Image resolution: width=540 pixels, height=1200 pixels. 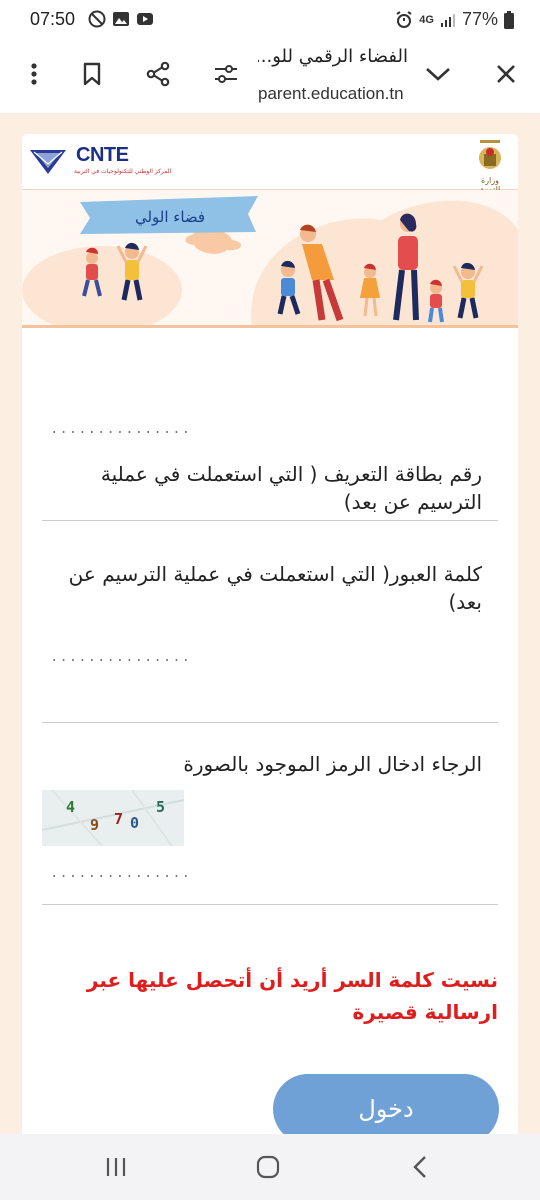 I want to click on home-icon, so click(x=268, y=1167).